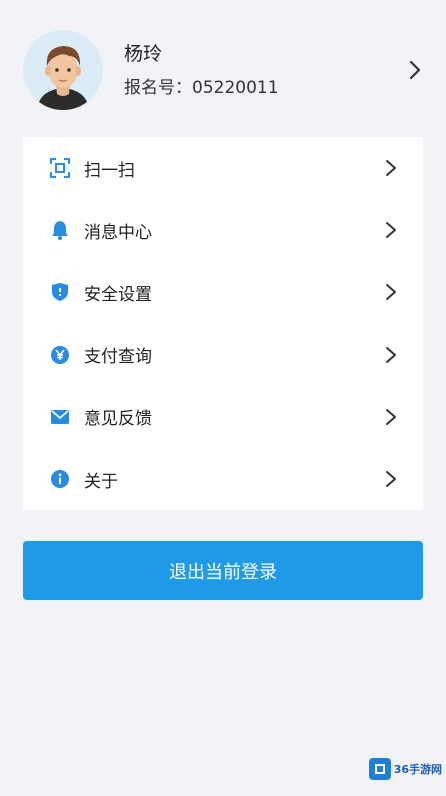  Describe the element at coordinates (60, 479) in the screenshot. I see `info-icon` at that location.